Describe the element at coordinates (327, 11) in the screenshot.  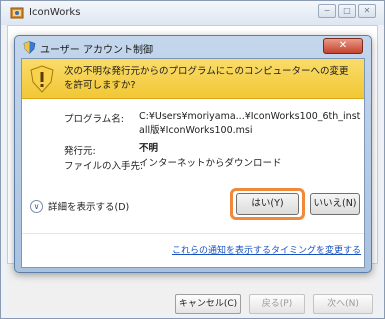
I see `minimize-button: −` at that location.